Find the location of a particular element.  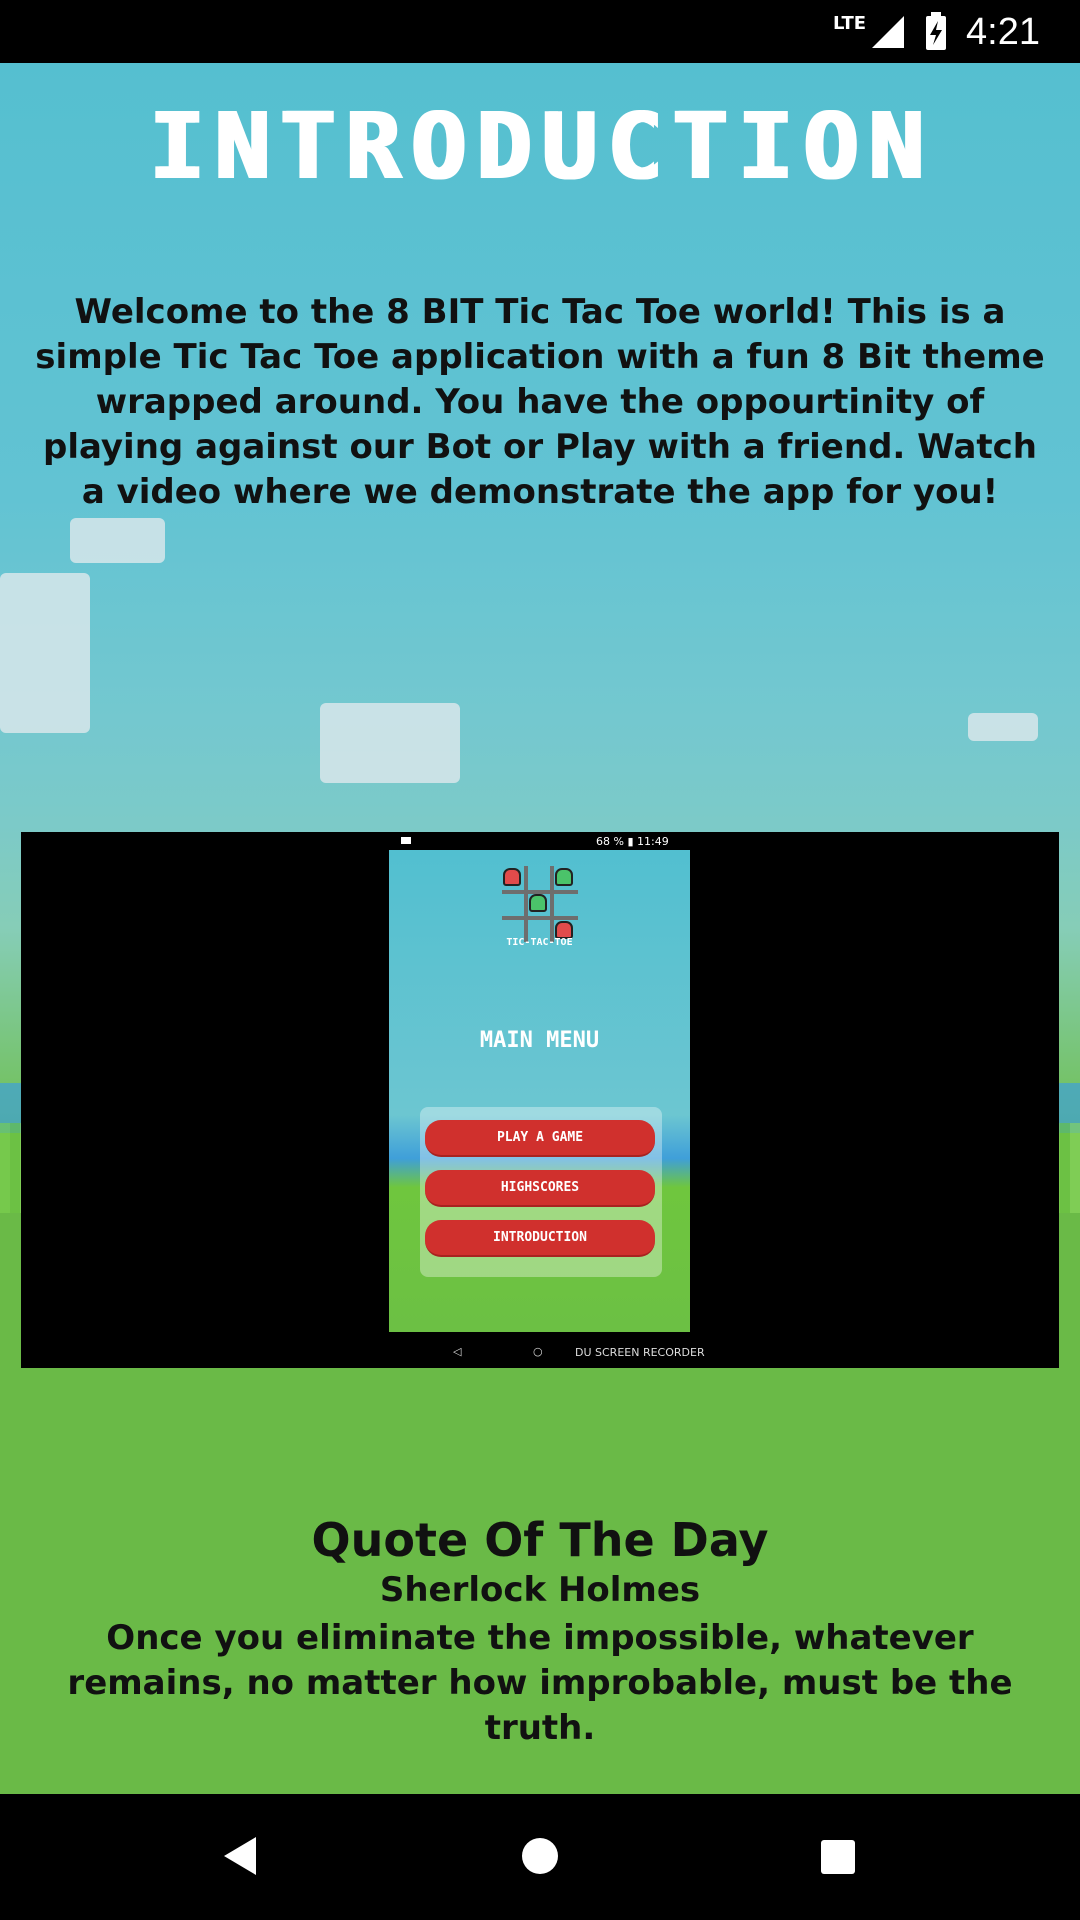

video-nav-bar: ◁ ○ DU SCREEN RECORDER is located at coordinates (540, 1352).